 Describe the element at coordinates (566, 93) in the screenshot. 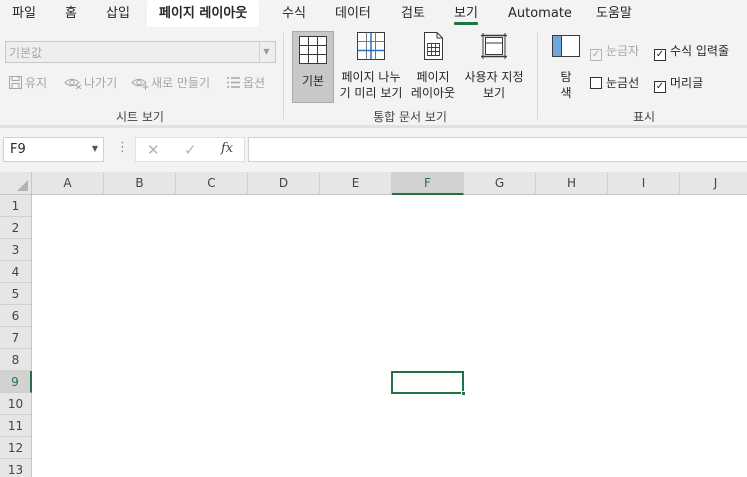

I see `navigation-label-2: 색` at that location.